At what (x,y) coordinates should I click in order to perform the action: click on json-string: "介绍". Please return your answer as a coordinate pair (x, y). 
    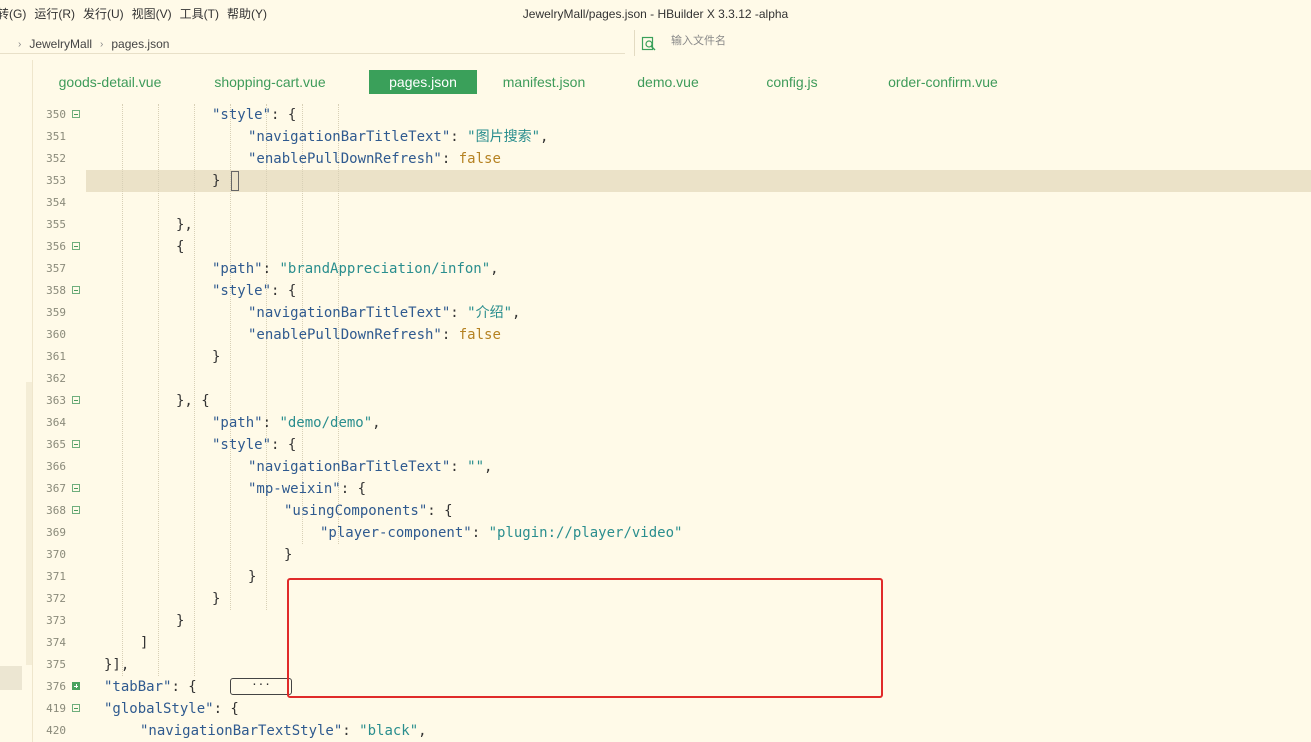
    Looking at the image, I should click on (490, 313).